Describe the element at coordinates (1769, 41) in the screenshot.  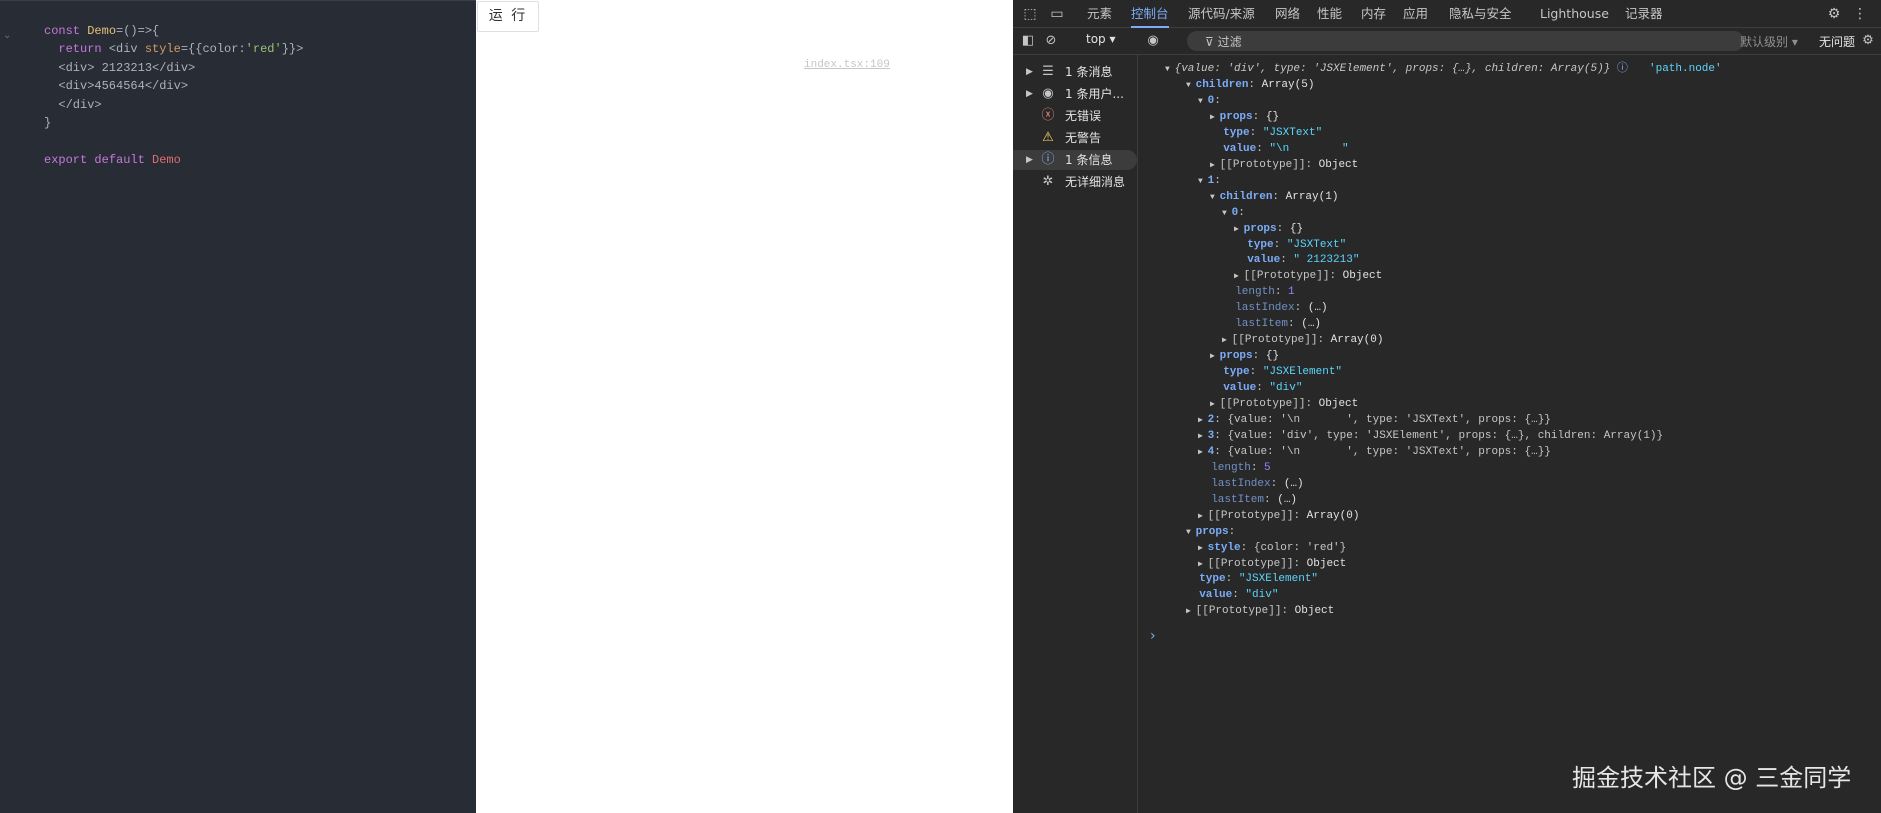
I see `log-level-select: 默认级别 ▾` at that location.